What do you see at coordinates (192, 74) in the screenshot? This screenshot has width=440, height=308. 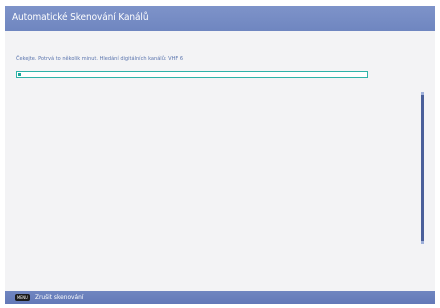 I see `scan-progress-bar` at bounding box center [192, 74].